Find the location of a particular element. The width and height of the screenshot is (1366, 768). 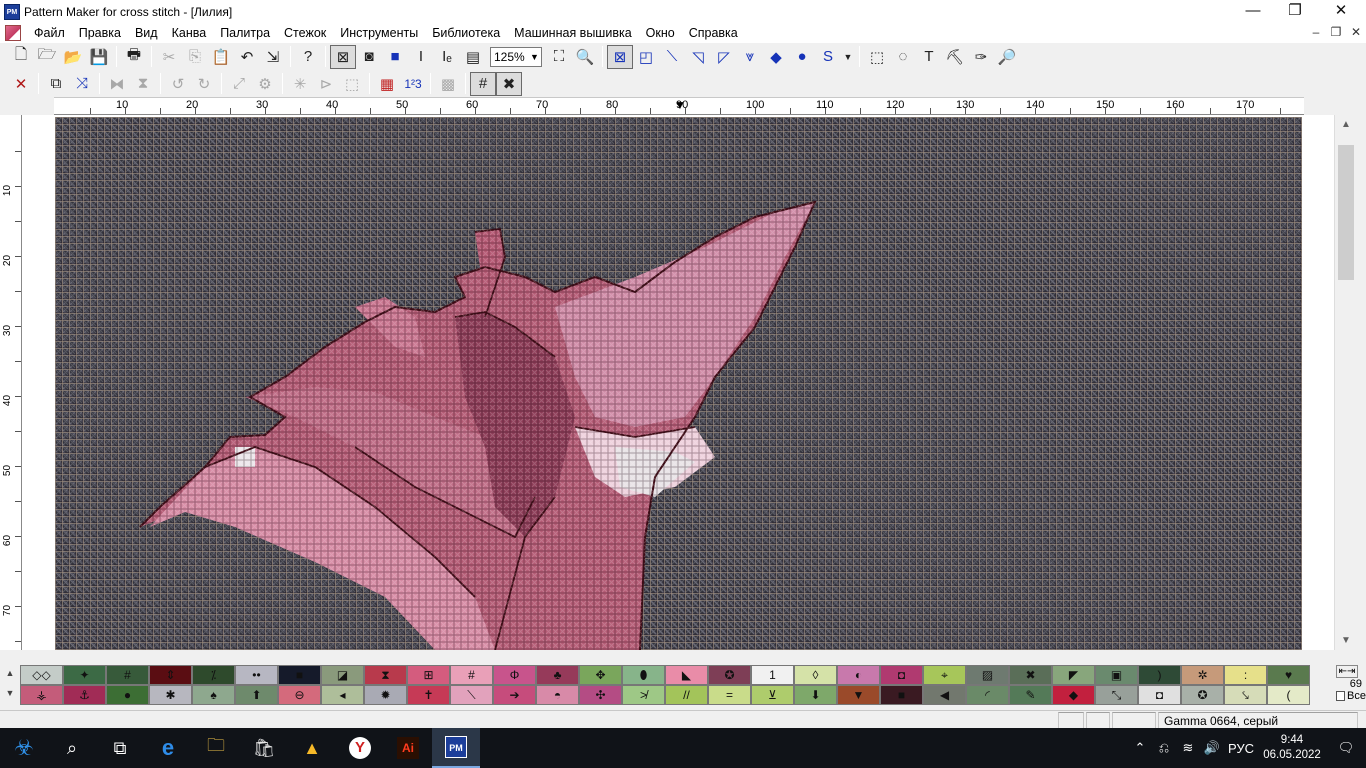

palette-swatch: ◣ is located at coordinates (686, 675).